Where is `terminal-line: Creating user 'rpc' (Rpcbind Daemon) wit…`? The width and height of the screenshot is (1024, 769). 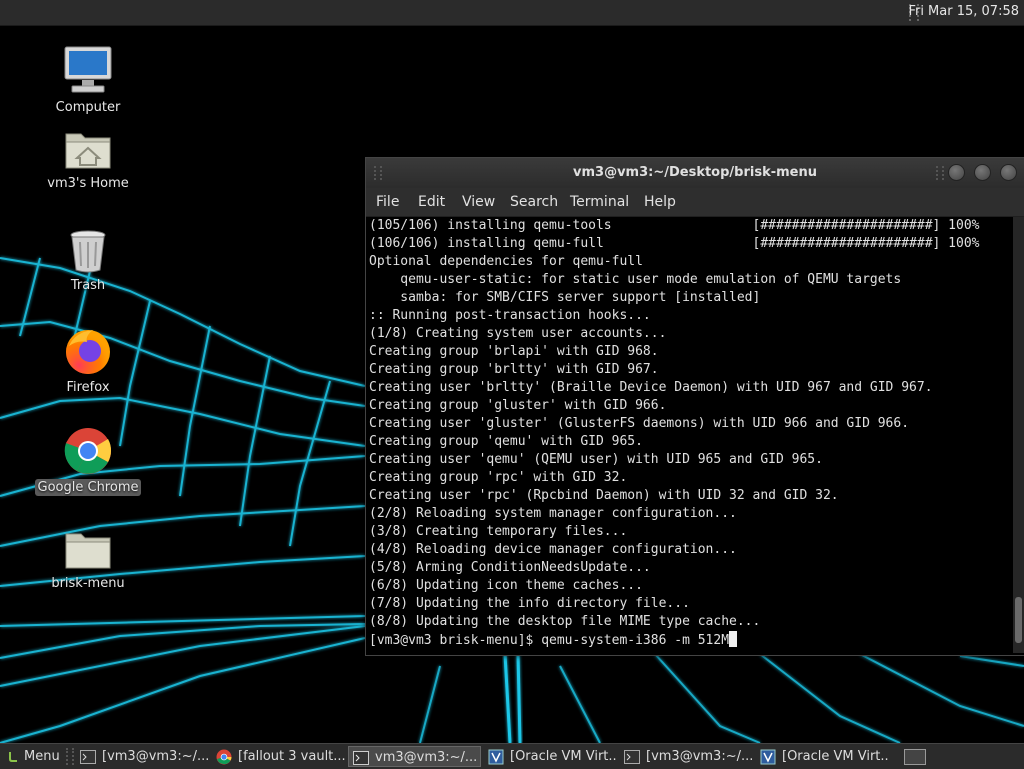
terminal-line: Creating user 'rpc' (Rpcbind Daemon) wit… is located at coordinates (604, 495).